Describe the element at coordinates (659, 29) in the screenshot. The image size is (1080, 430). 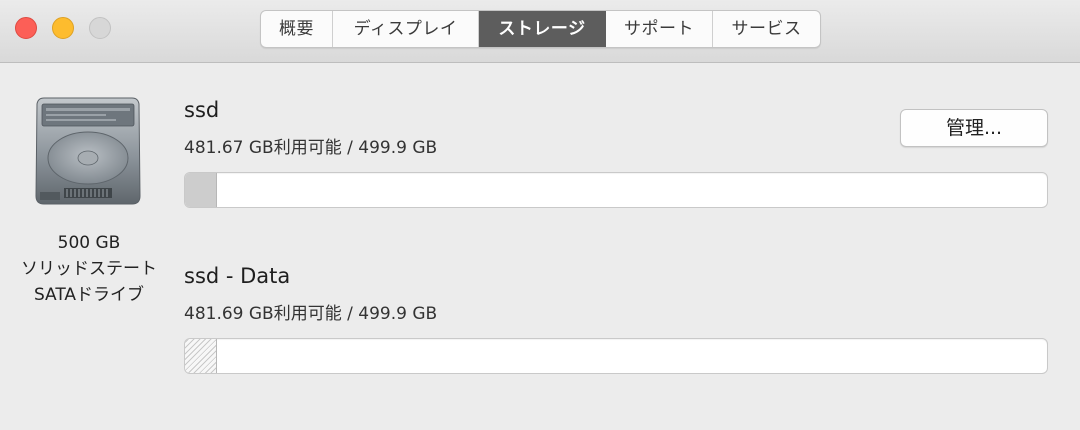
I see `tab-support: サポート` at that location.